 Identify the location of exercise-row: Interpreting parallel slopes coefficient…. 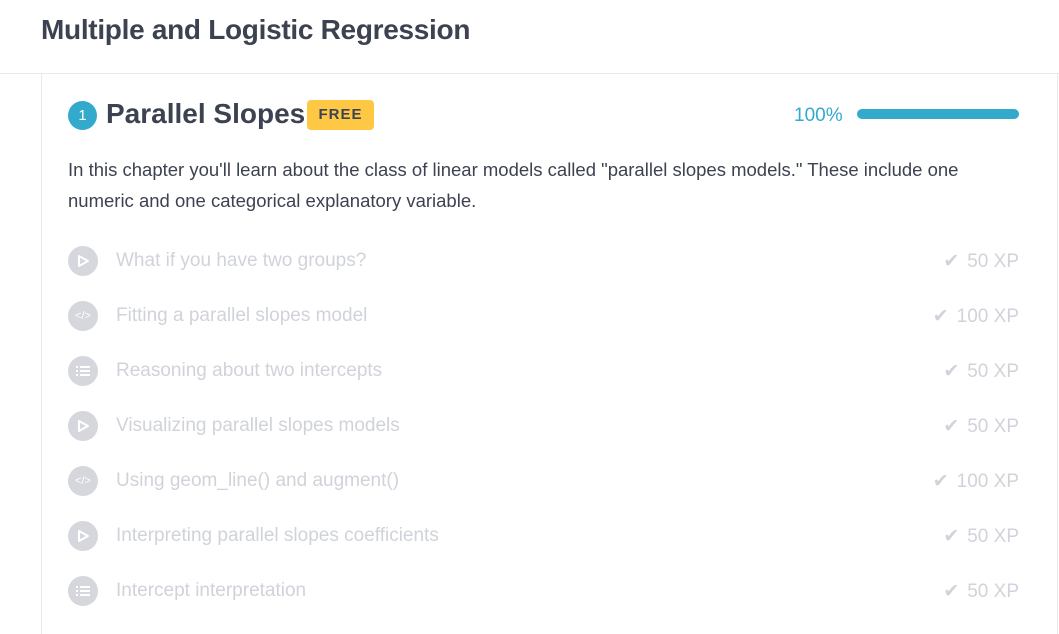
(543, 536).